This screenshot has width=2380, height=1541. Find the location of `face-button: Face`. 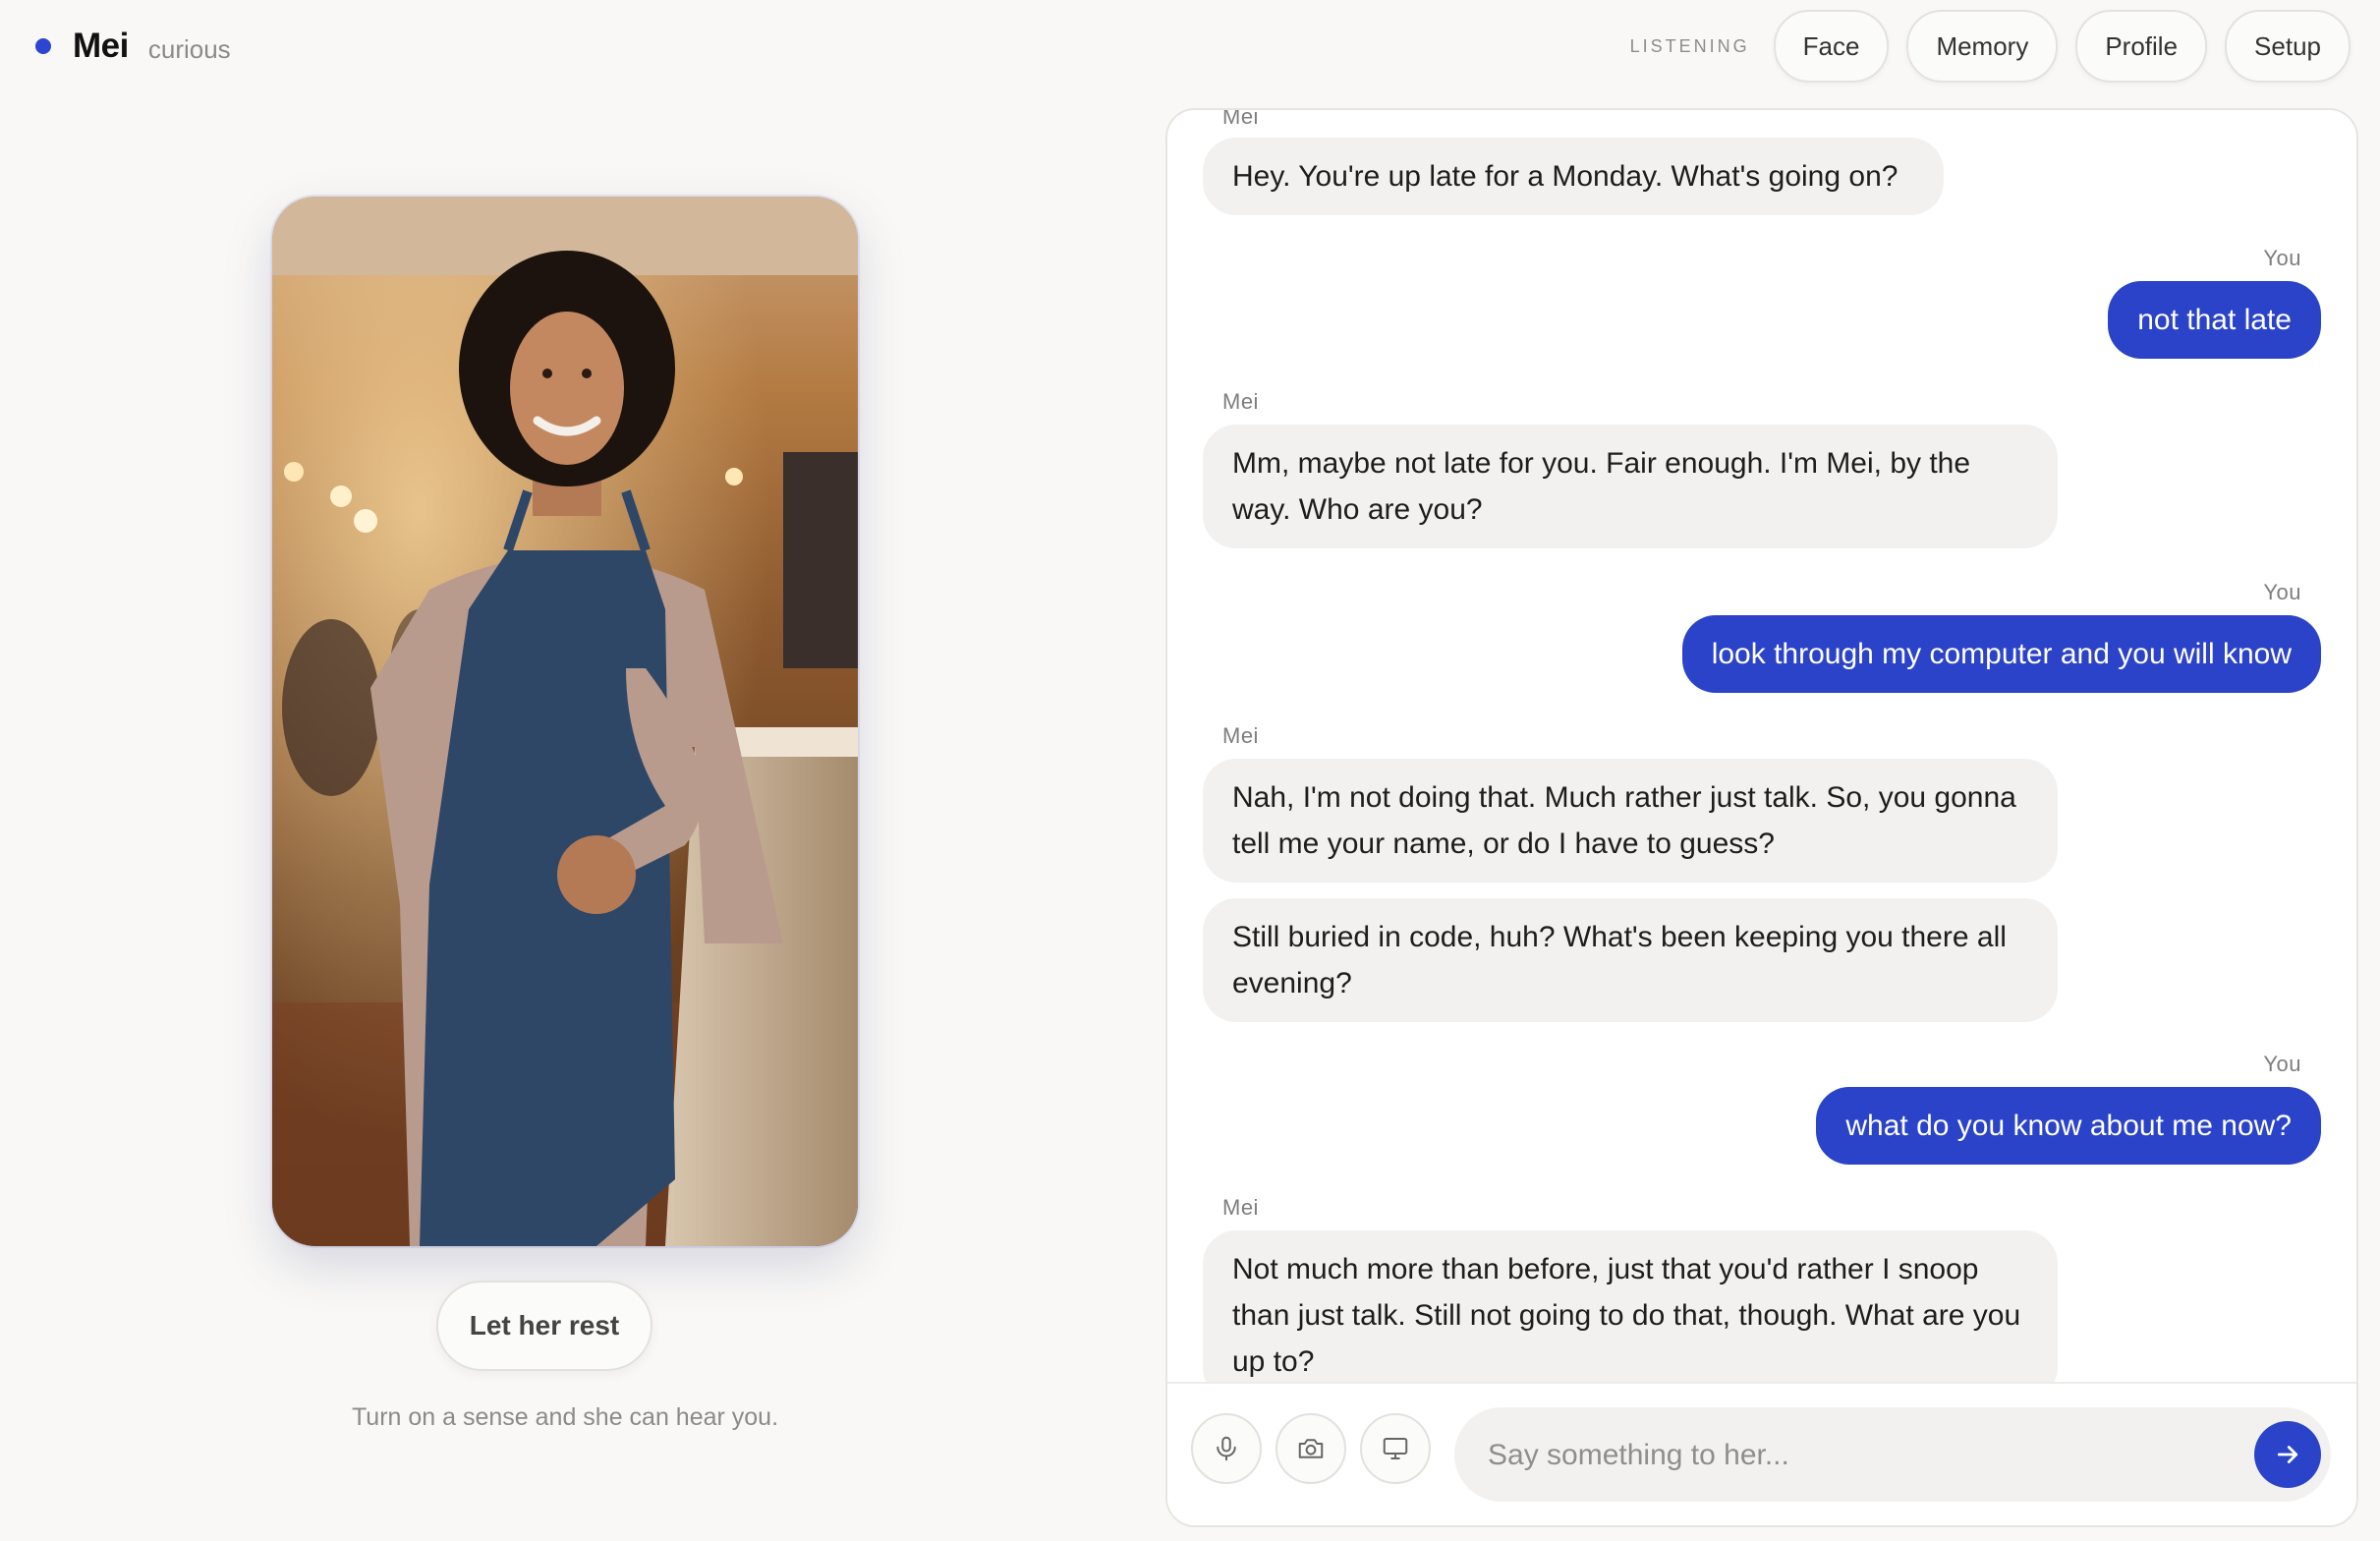

face-button: Face is located at coordinates (1831, 46).